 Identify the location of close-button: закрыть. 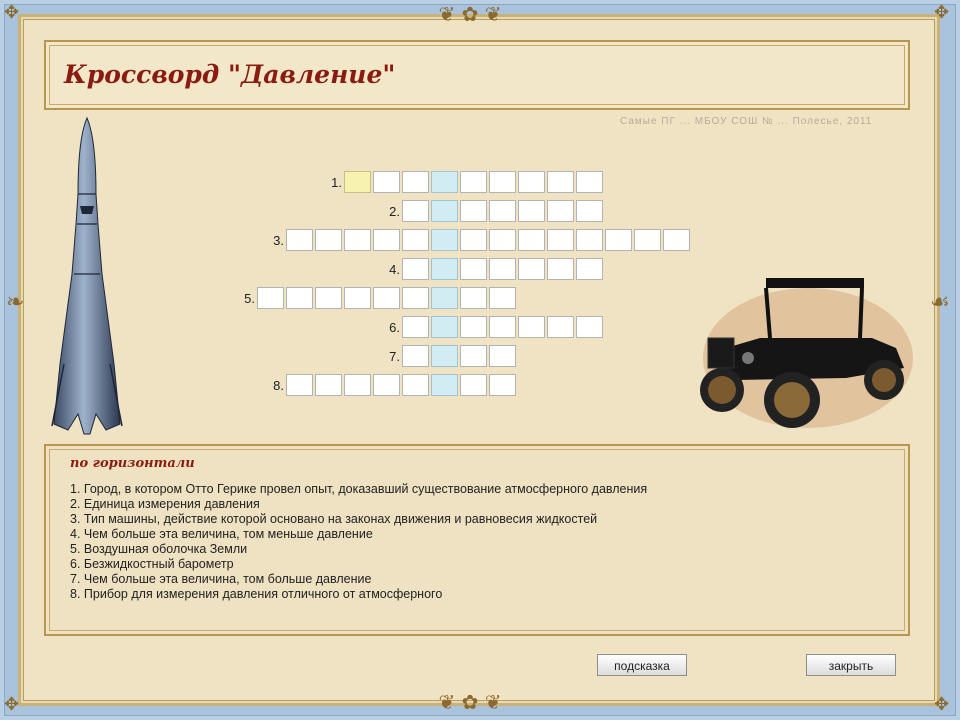
(851, 665).